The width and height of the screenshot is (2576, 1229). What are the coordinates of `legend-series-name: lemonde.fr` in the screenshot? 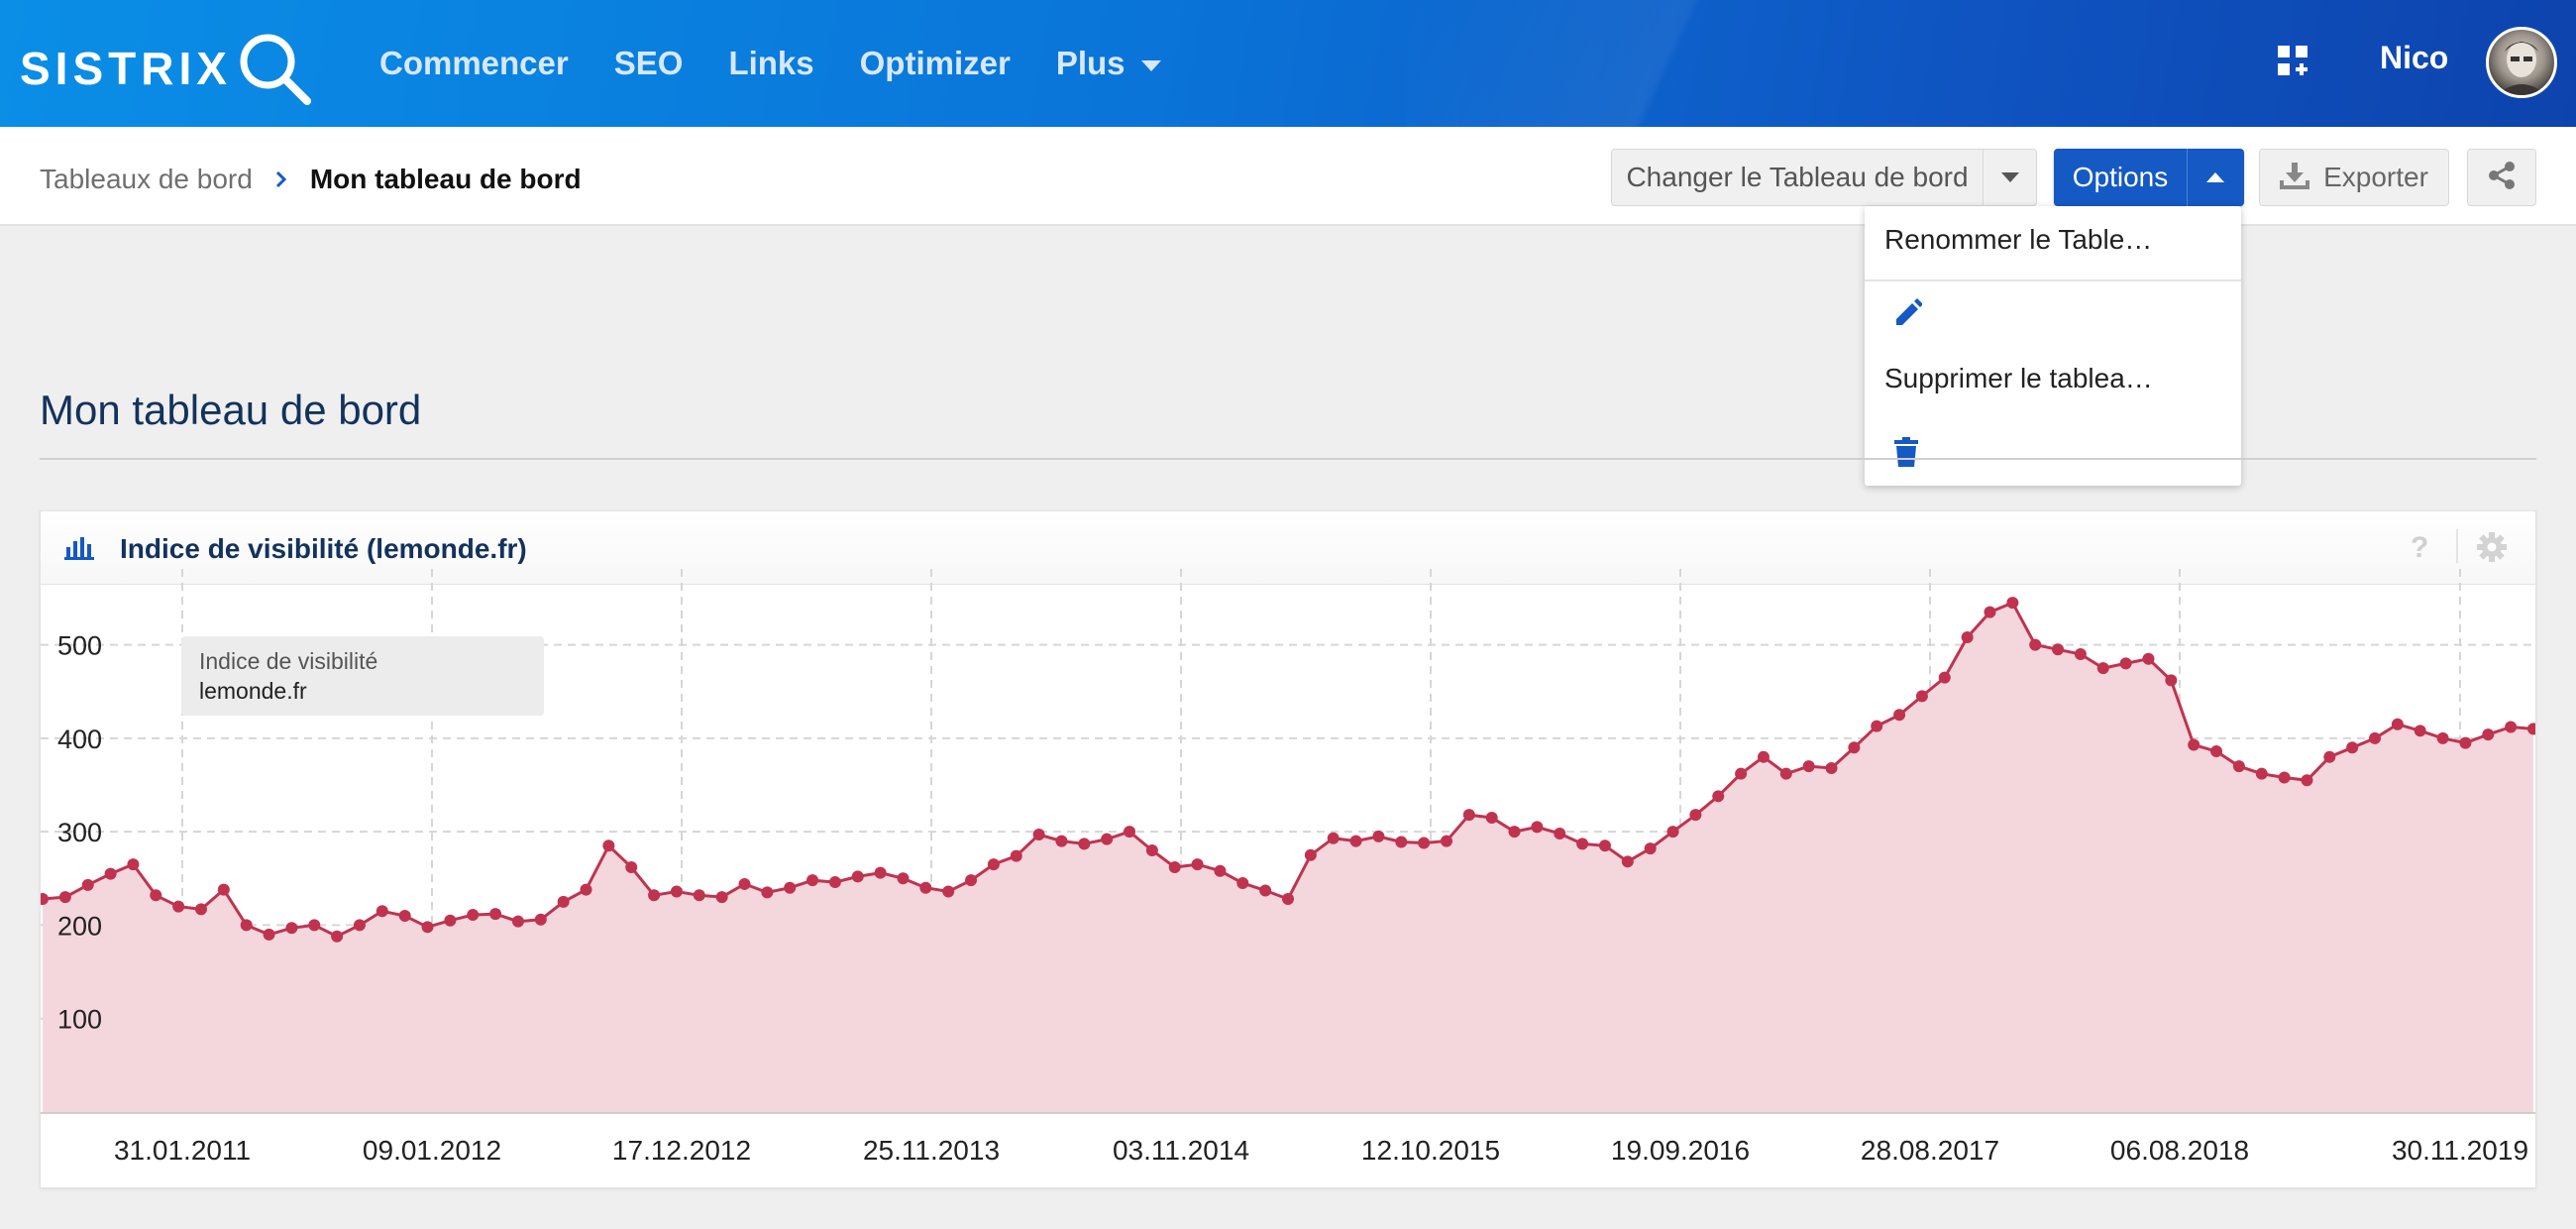 It's located at (253, 691).